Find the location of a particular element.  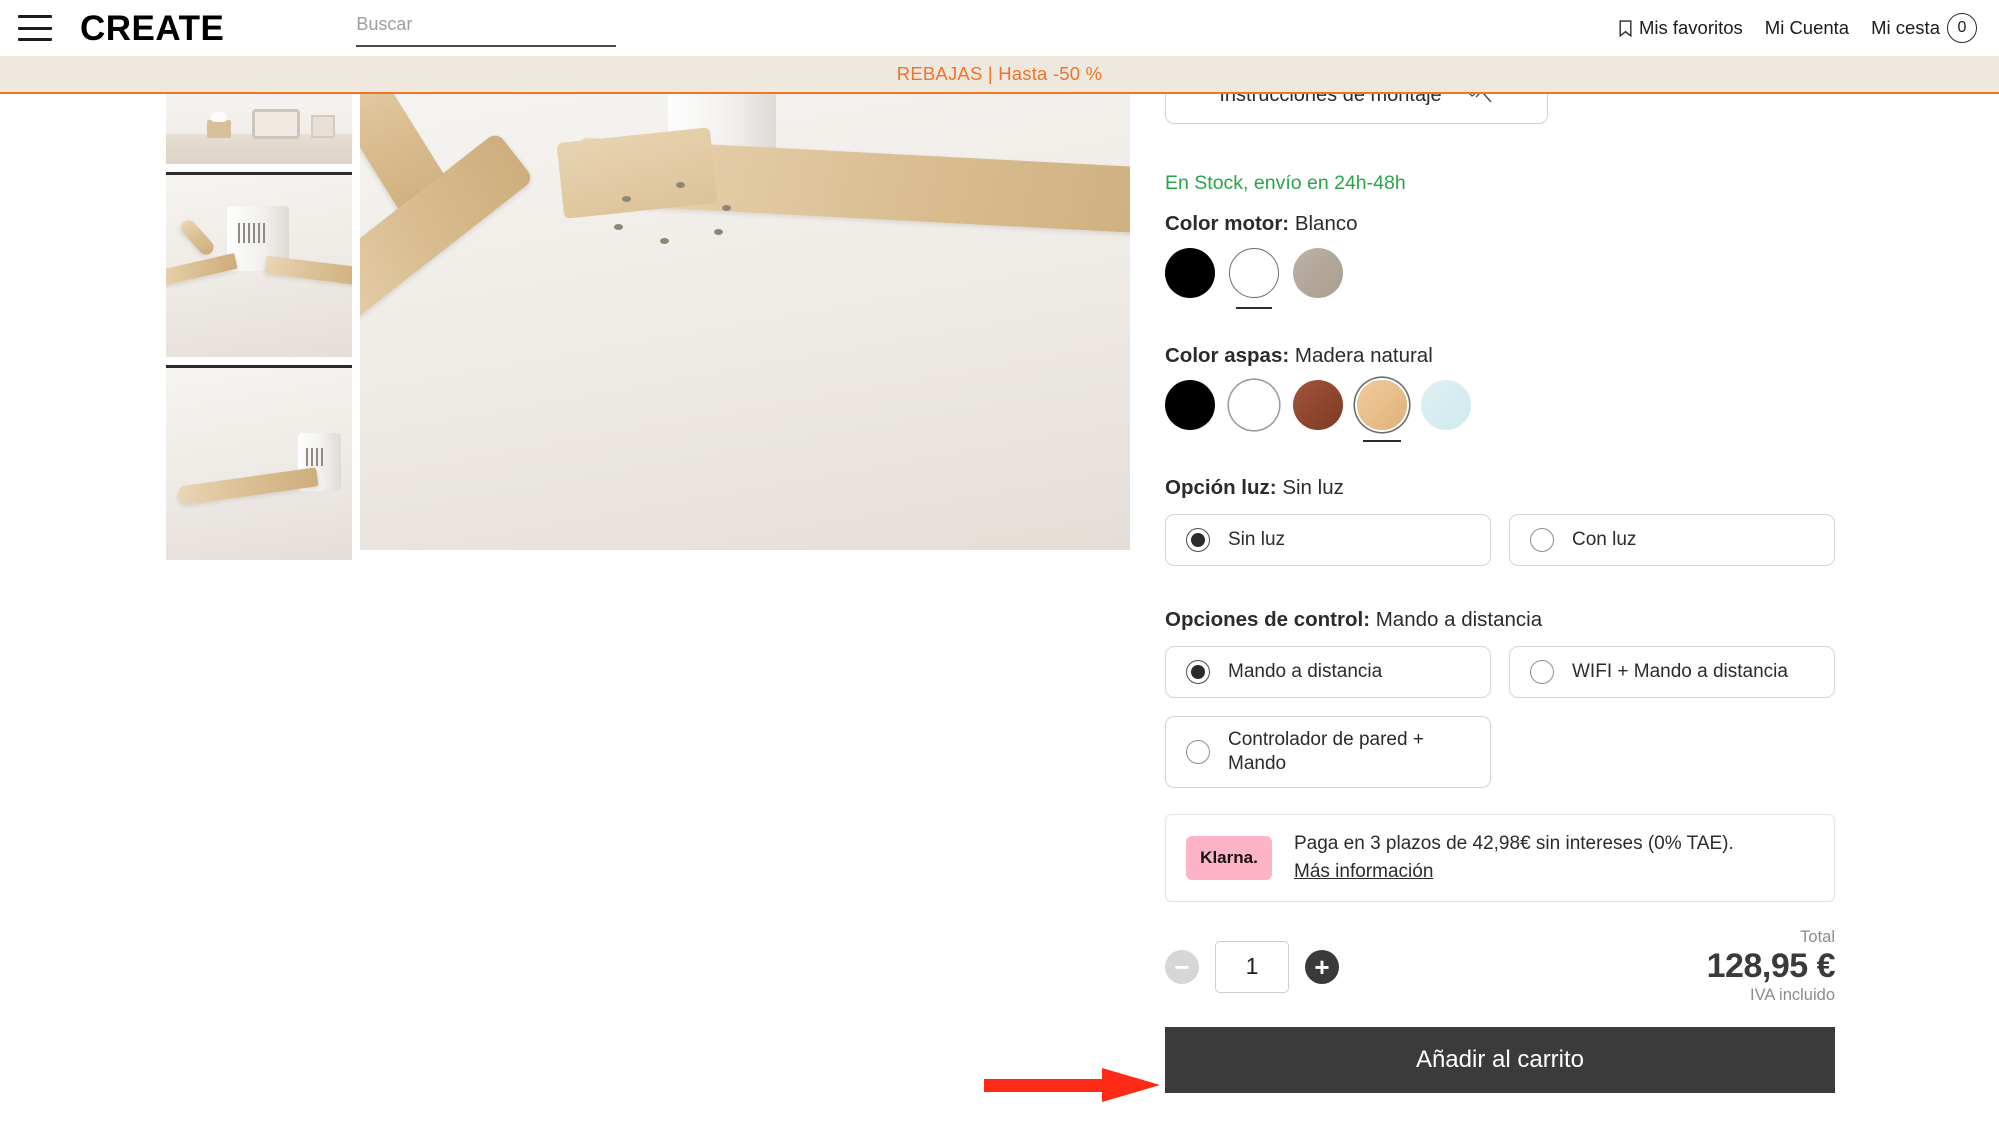

klarna-logo: Klarna. is located at coordinates (1229, 858).